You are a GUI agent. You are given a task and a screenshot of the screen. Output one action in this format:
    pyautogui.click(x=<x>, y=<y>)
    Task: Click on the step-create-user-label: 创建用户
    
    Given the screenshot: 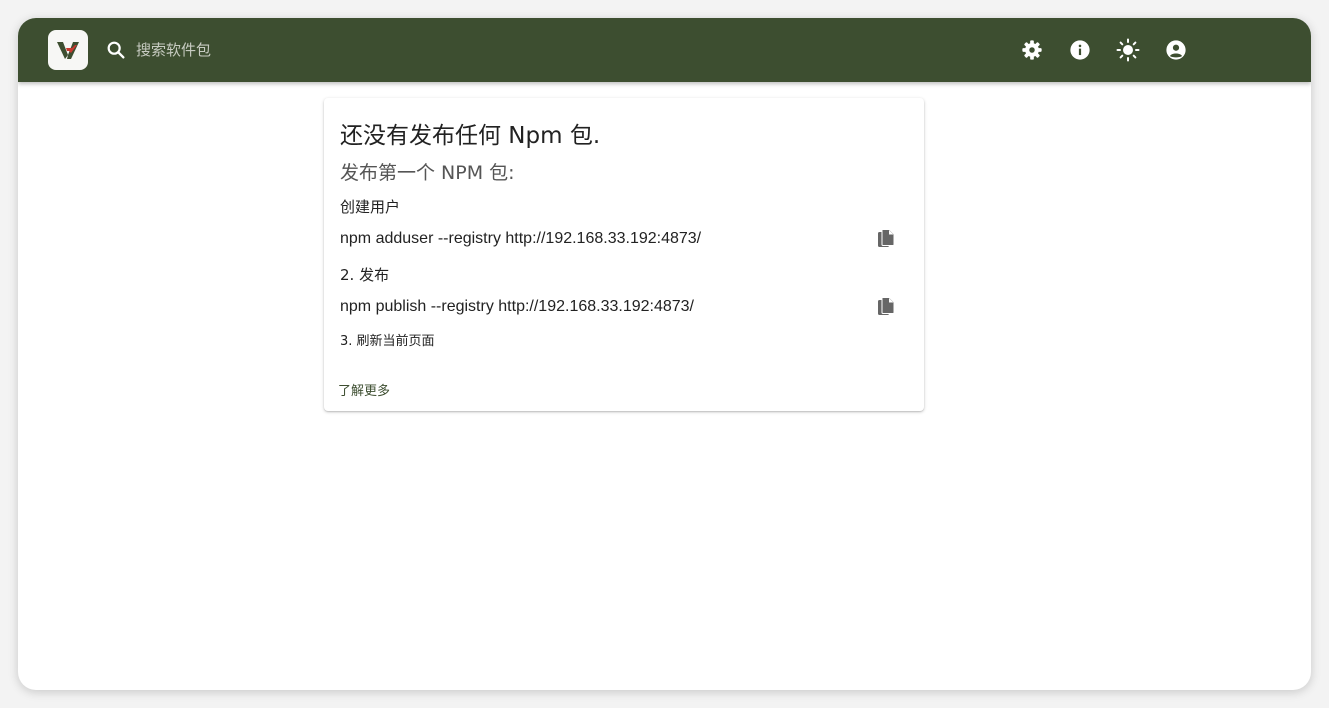 What is the action you would take?
    pyautogui.click(x=370, y=207)
    